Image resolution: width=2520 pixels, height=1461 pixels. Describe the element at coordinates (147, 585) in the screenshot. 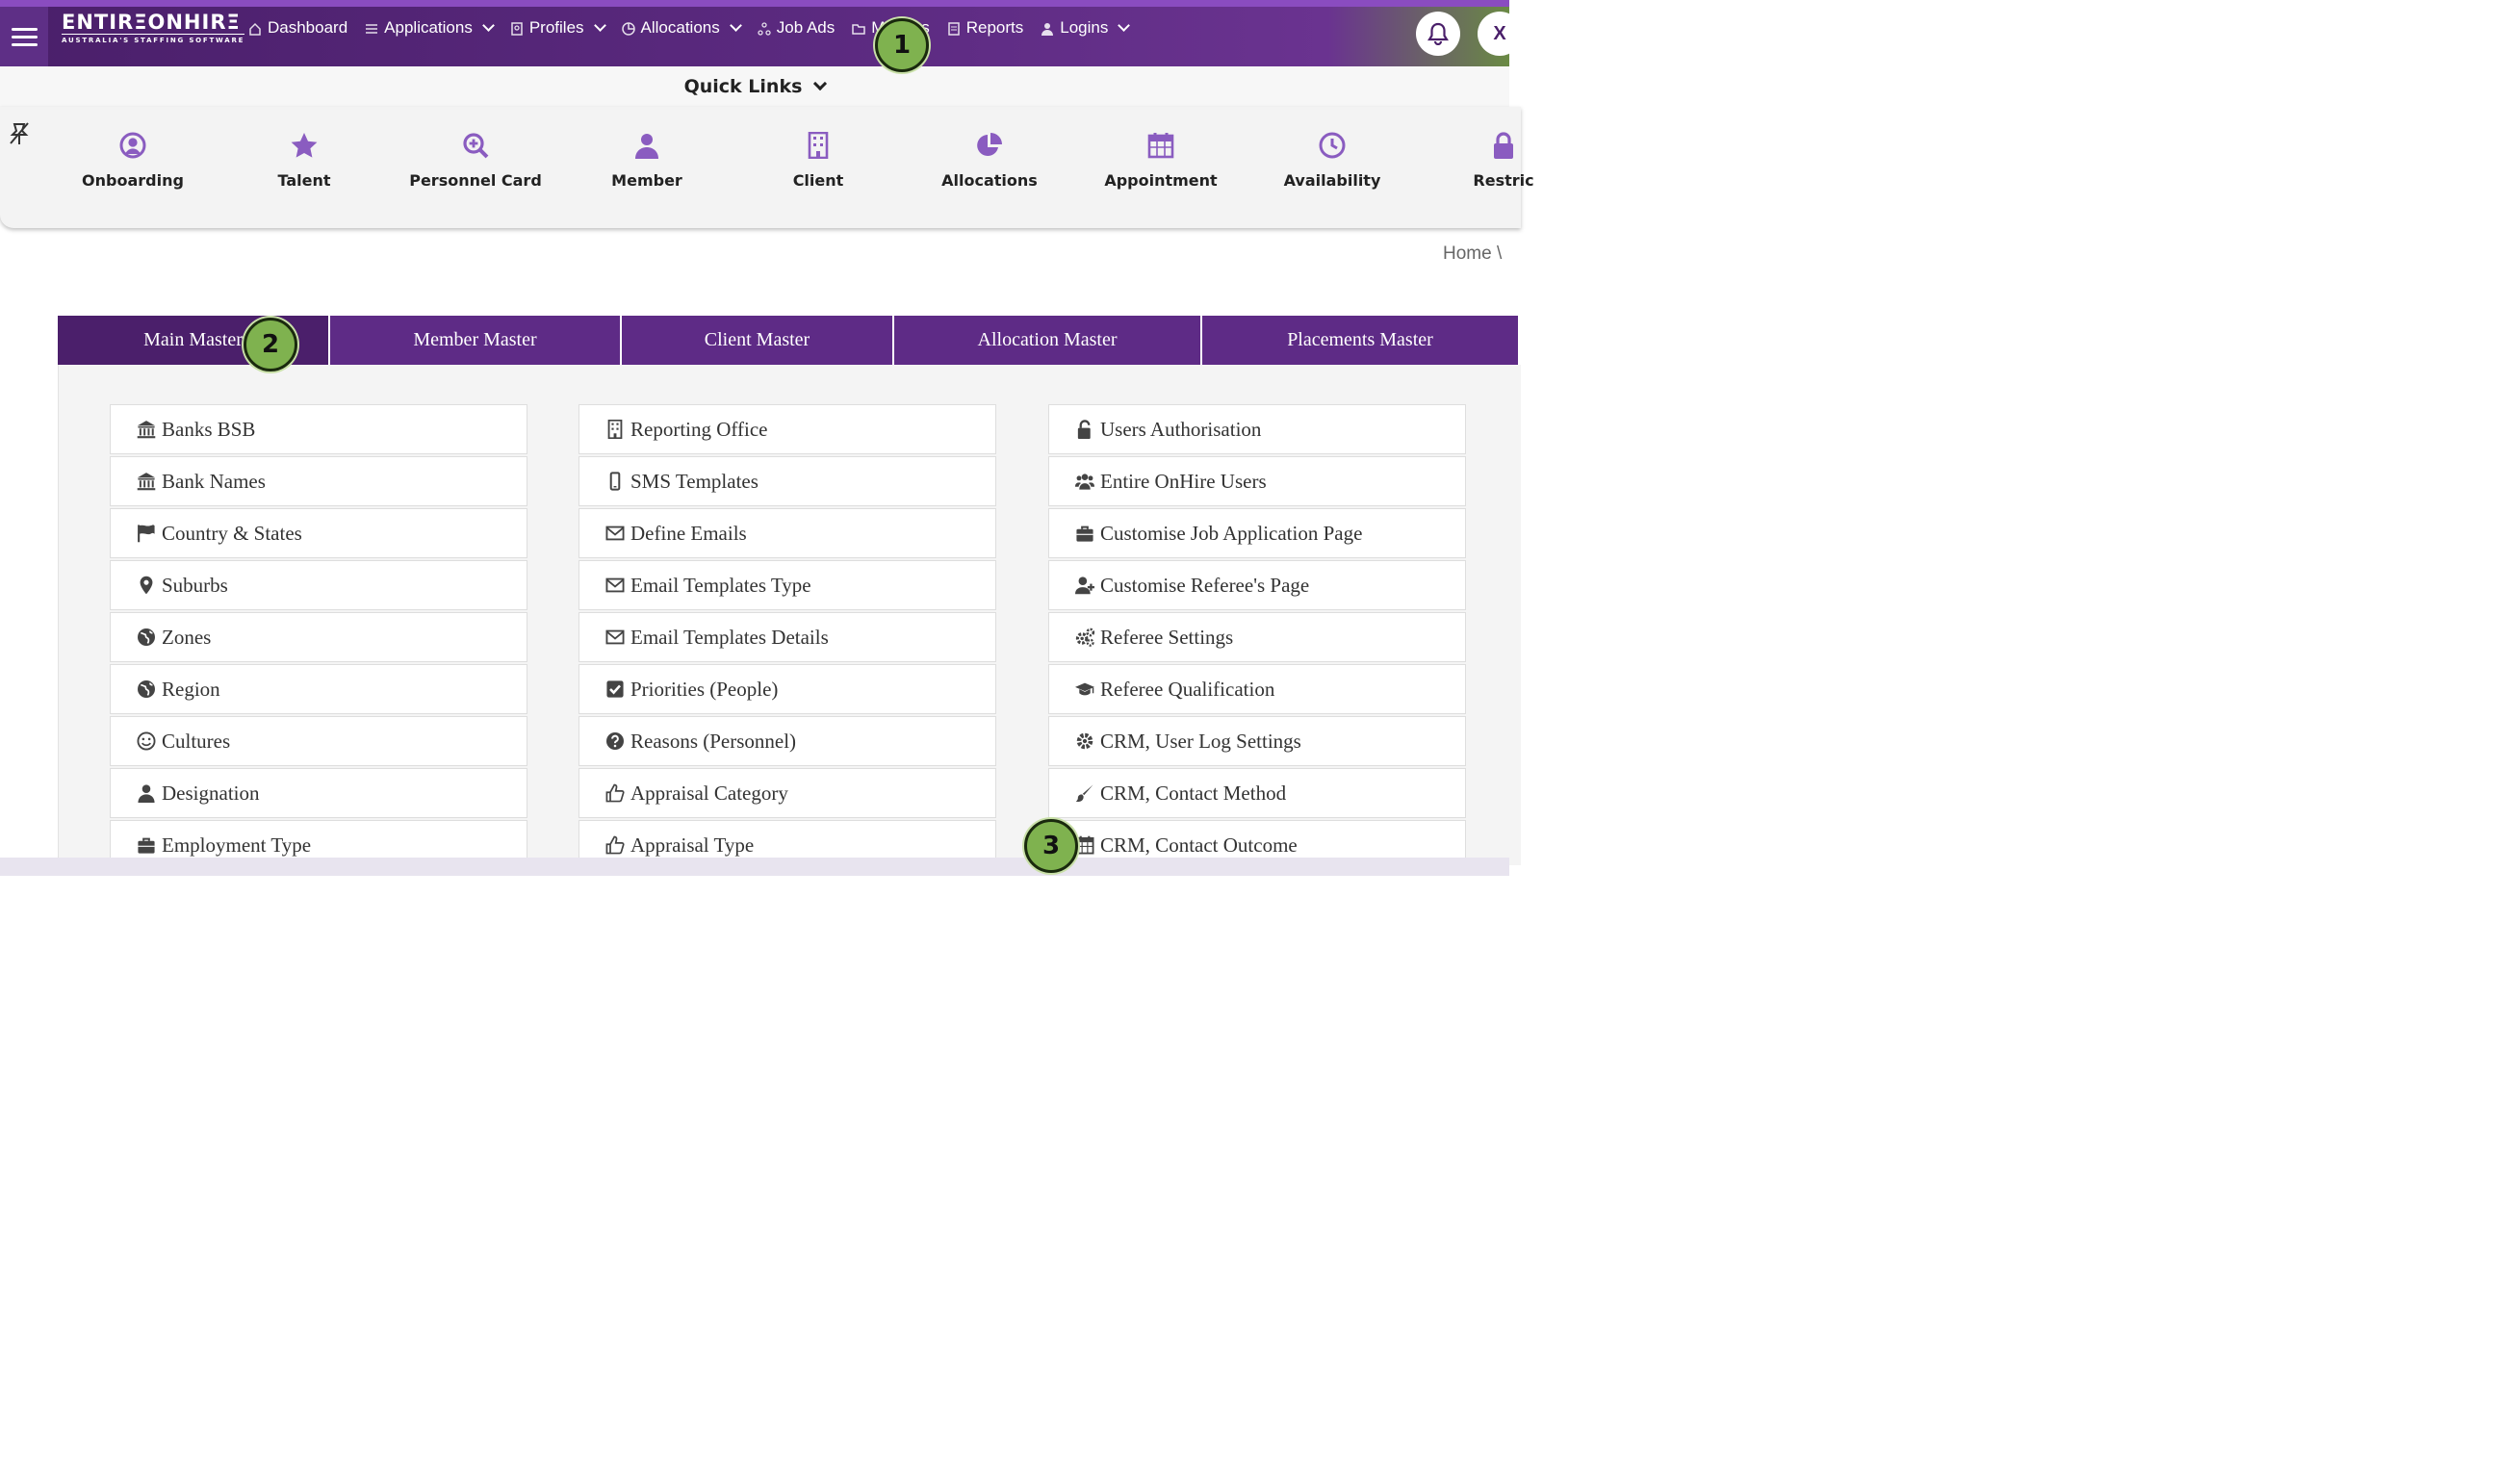

I see `map-marker-icon` at that location.